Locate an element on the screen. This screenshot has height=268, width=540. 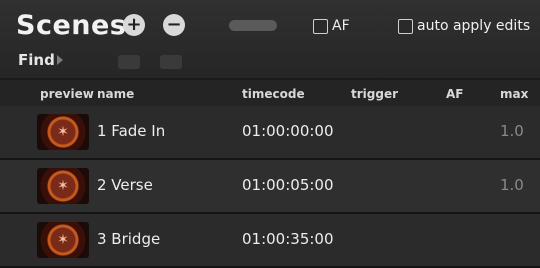
scene-name: 3 Bridge is located at coordinates (129, 239).